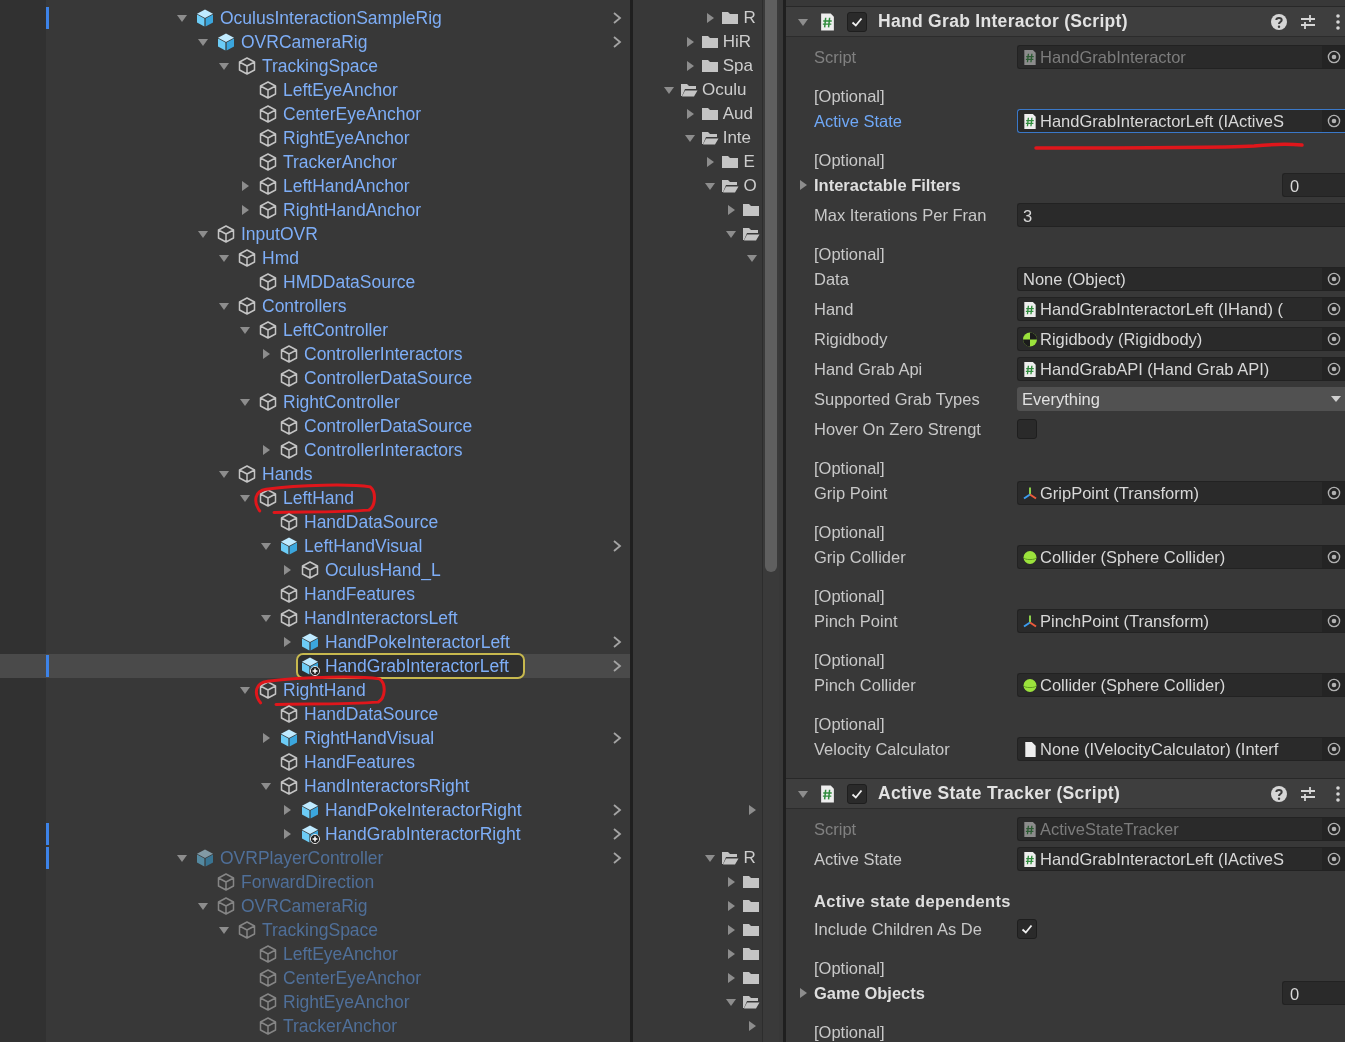 The image size is (1345, 1042). Describe the element at coordinates (315, 18) in the screenshot. I see `tree-item: OculusInteractionSampleRig` at that location.